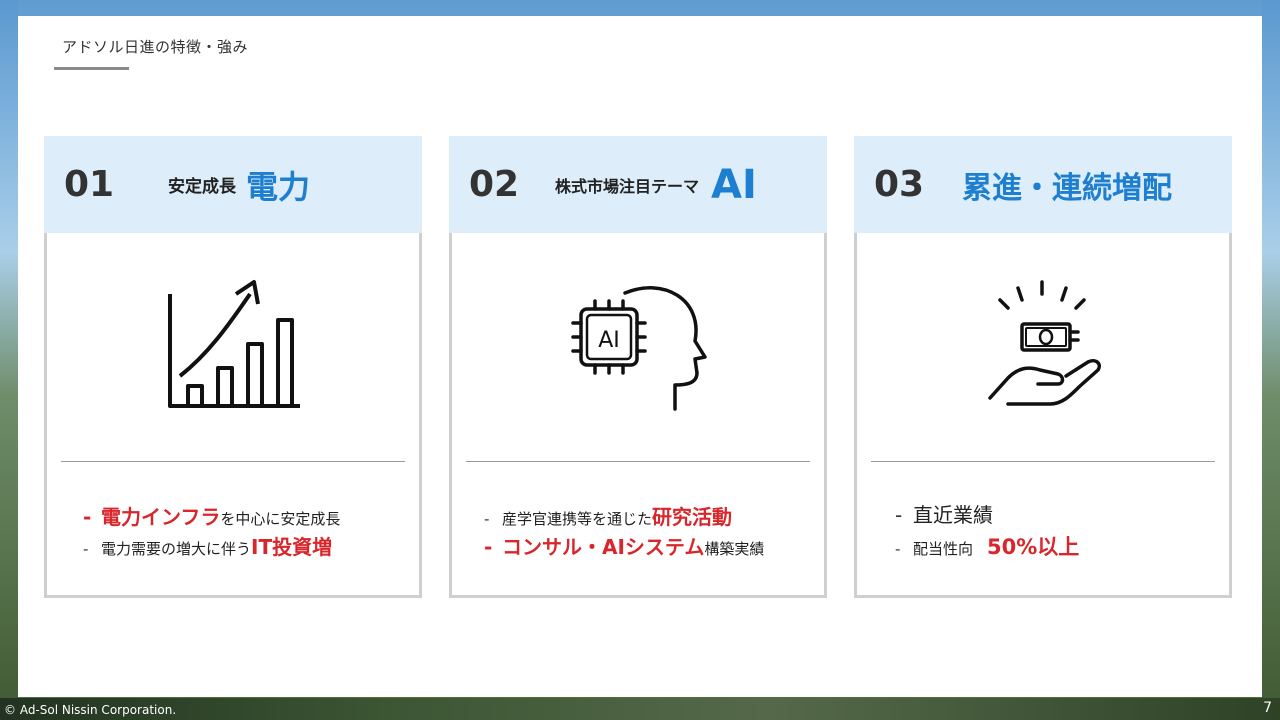 Image resolution: width=1280 pixels, height=720 pixels. What do you see at coordinates (640, 709) in the screenshot?
I see `background-bottom` at bounding box center [640, 709].